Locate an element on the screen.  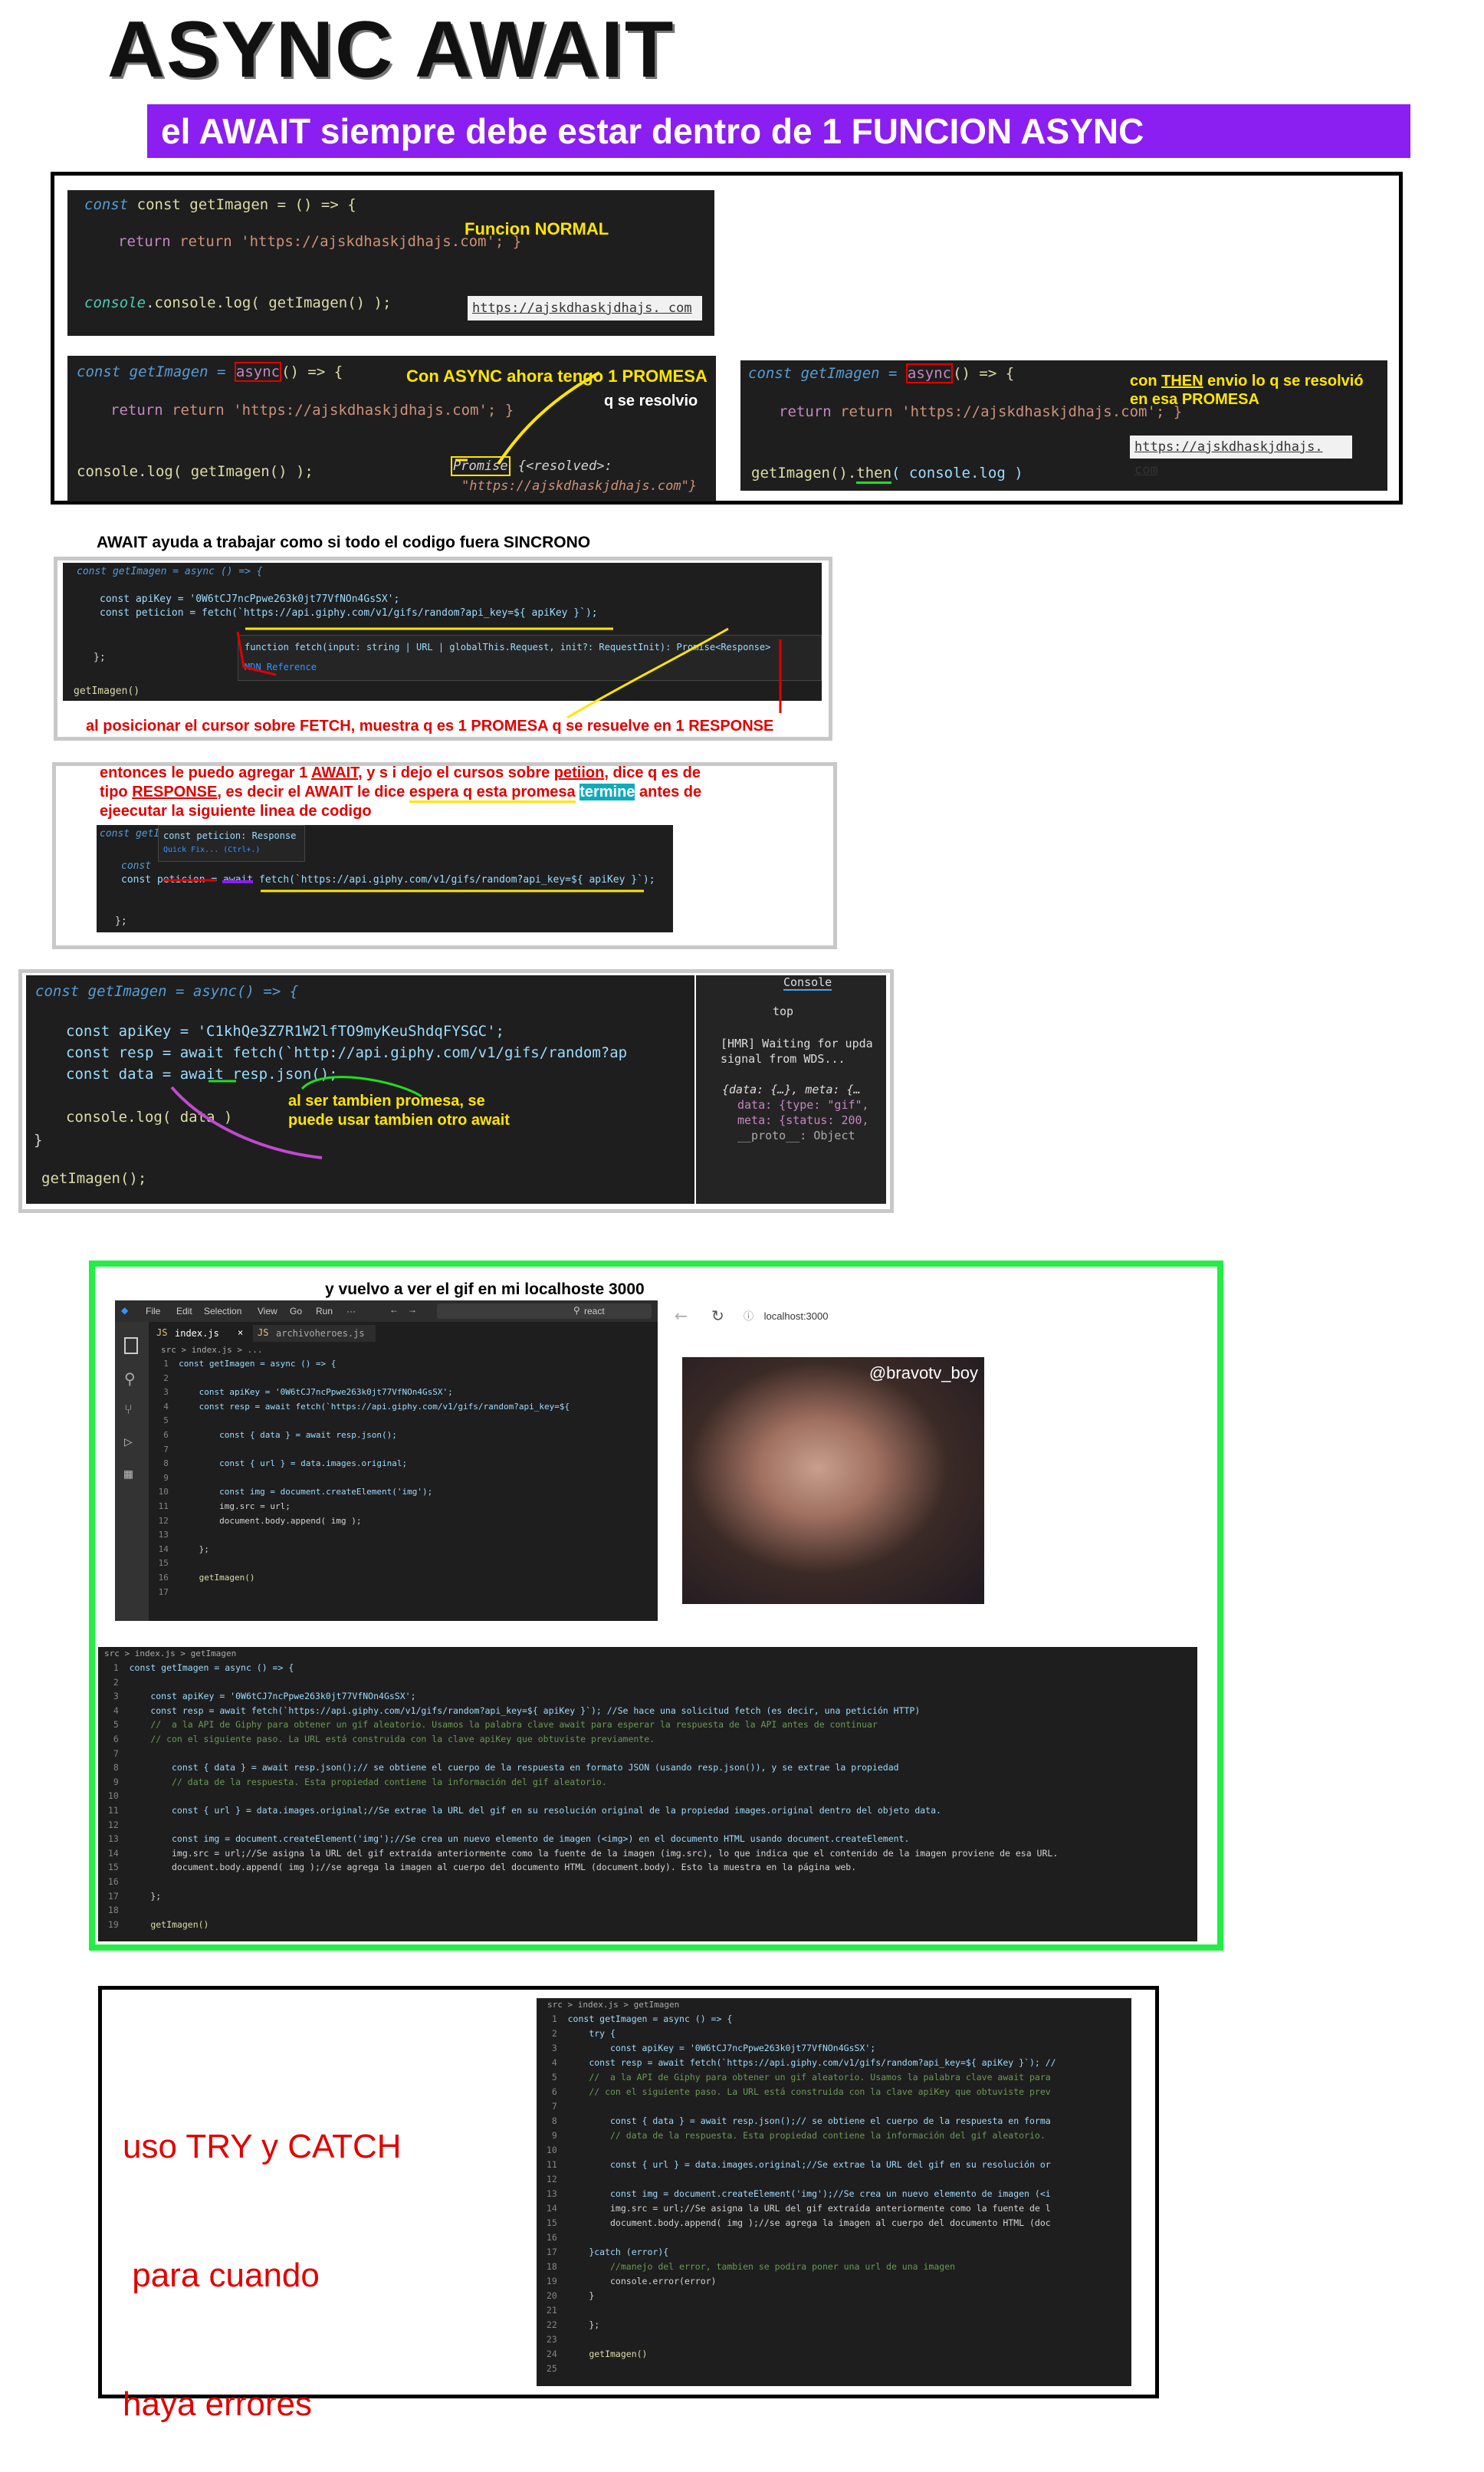
try-catch-title: uso TRY y CATCH para cuando haya errores is located at coordinates (262, 2275).